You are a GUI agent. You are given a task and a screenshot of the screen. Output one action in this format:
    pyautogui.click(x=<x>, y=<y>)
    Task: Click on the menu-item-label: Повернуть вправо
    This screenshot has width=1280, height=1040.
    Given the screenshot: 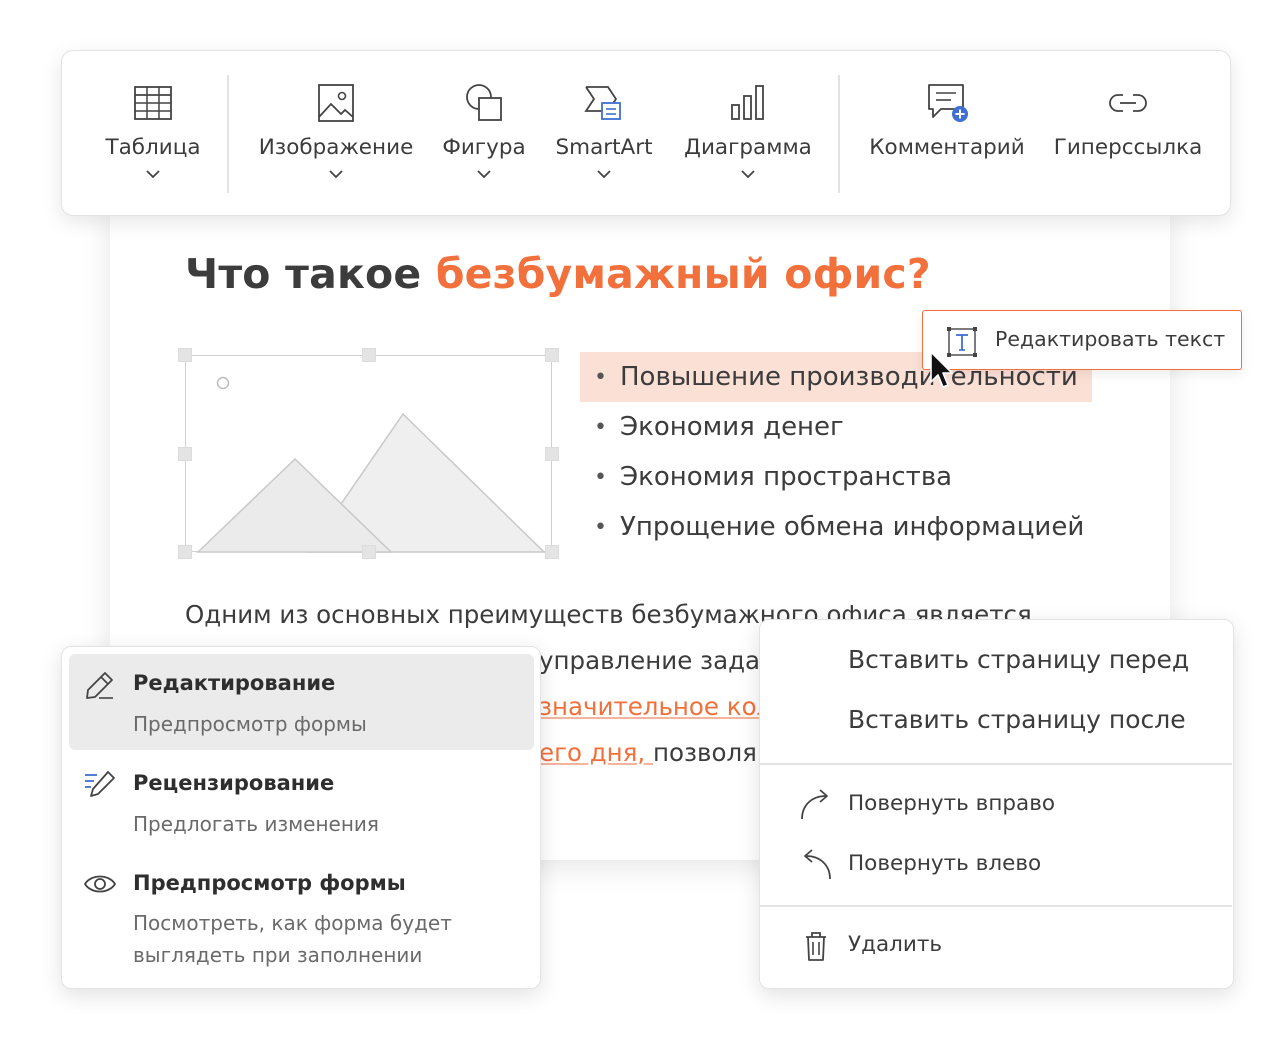 What is the action you would take?
    pyautogui.click(x=952, y=803)
    